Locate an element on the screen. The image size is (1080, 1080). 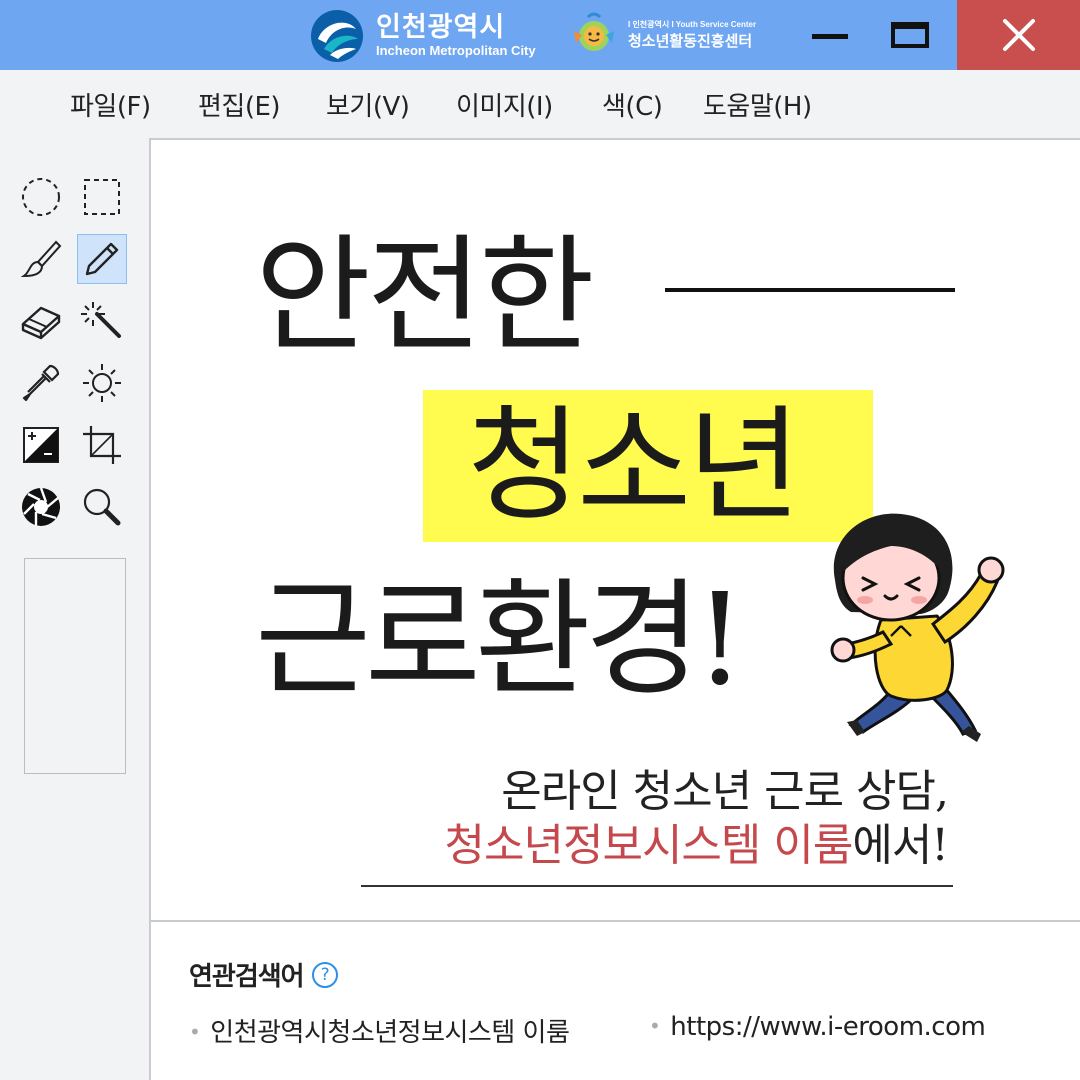
tool-eraser is located at coordinates (41, 321).